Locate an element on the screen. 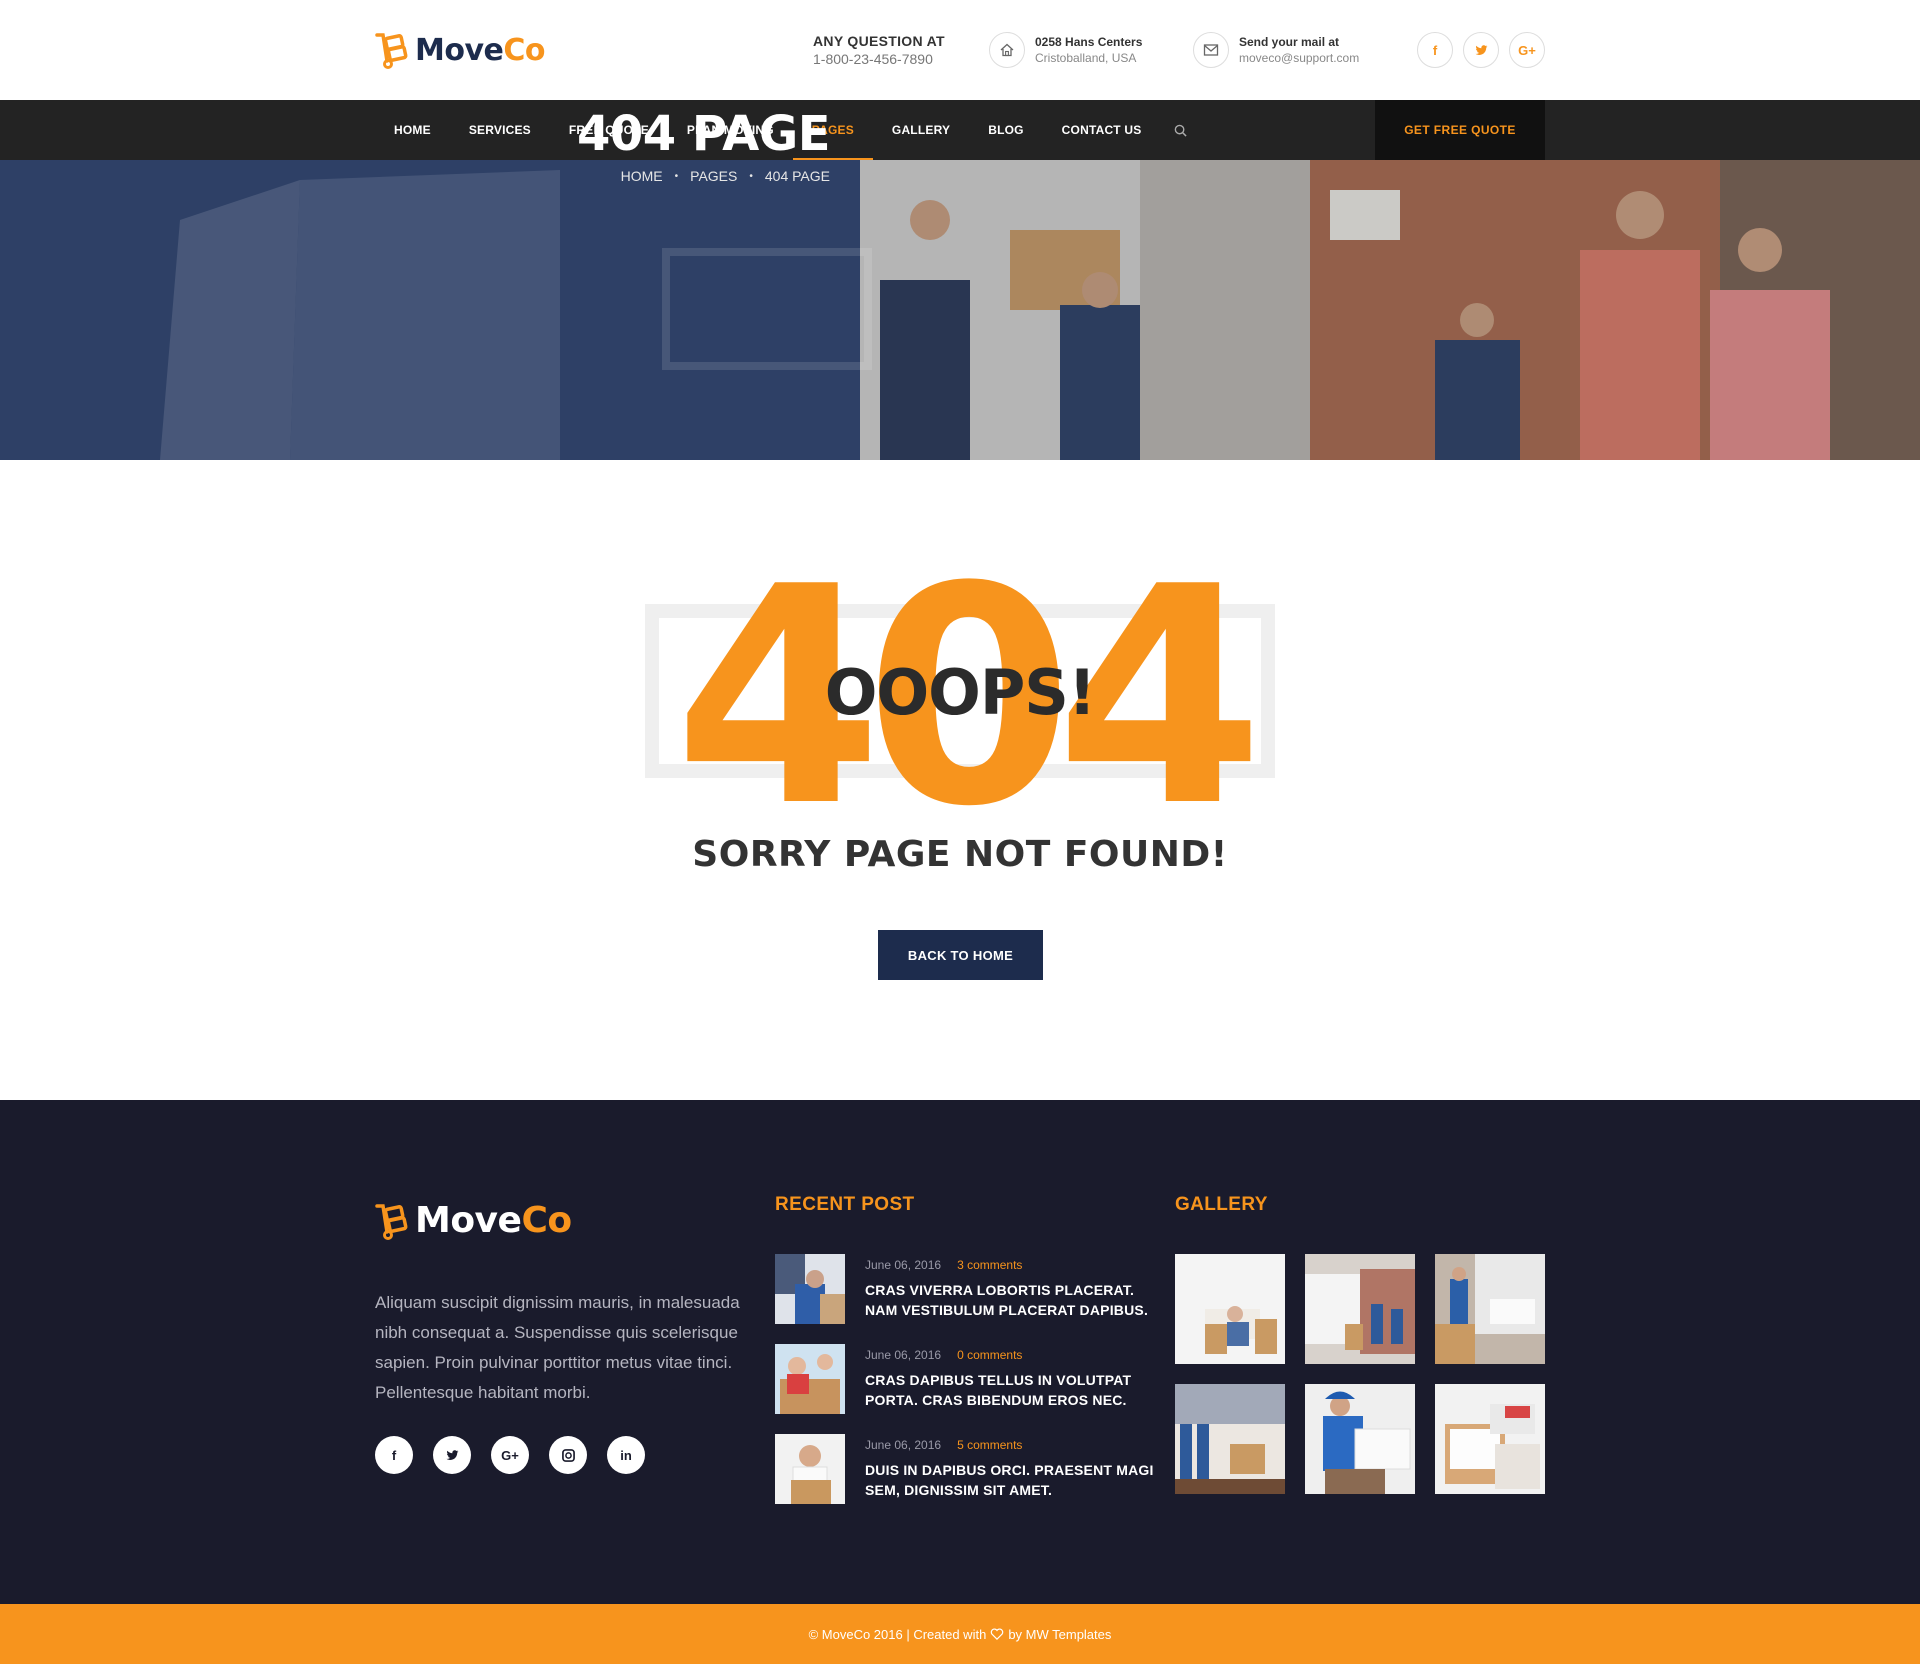 The image size is (1920, 1664). breadcrumb: HOME • PAGES • 404 PAGE is located at coordinates (725, 176).